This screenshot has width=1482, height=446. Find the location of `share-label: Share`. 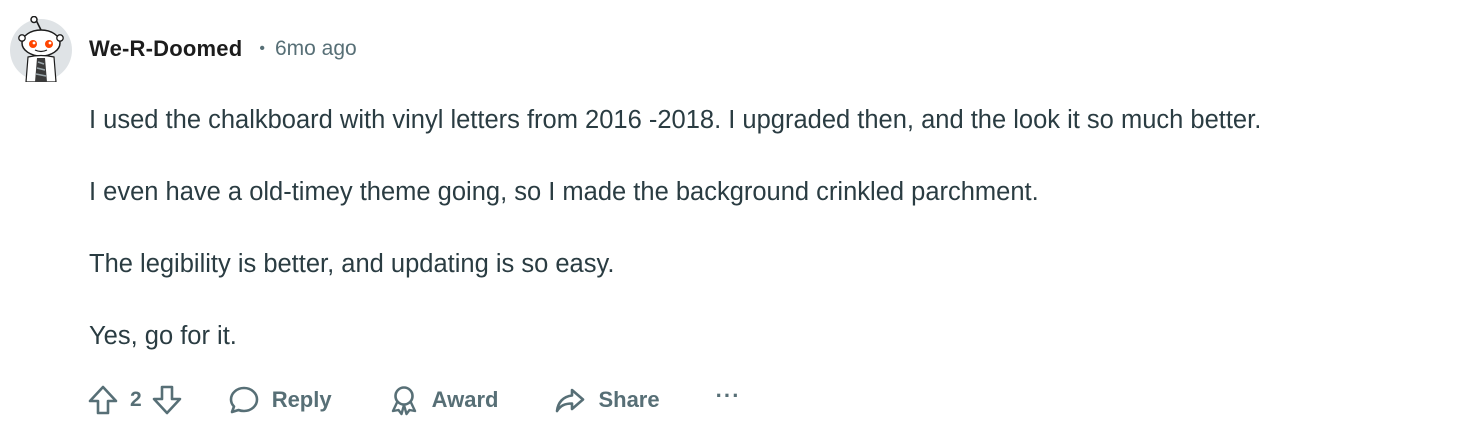

share-label: Share is located at coordinates (629, 399).